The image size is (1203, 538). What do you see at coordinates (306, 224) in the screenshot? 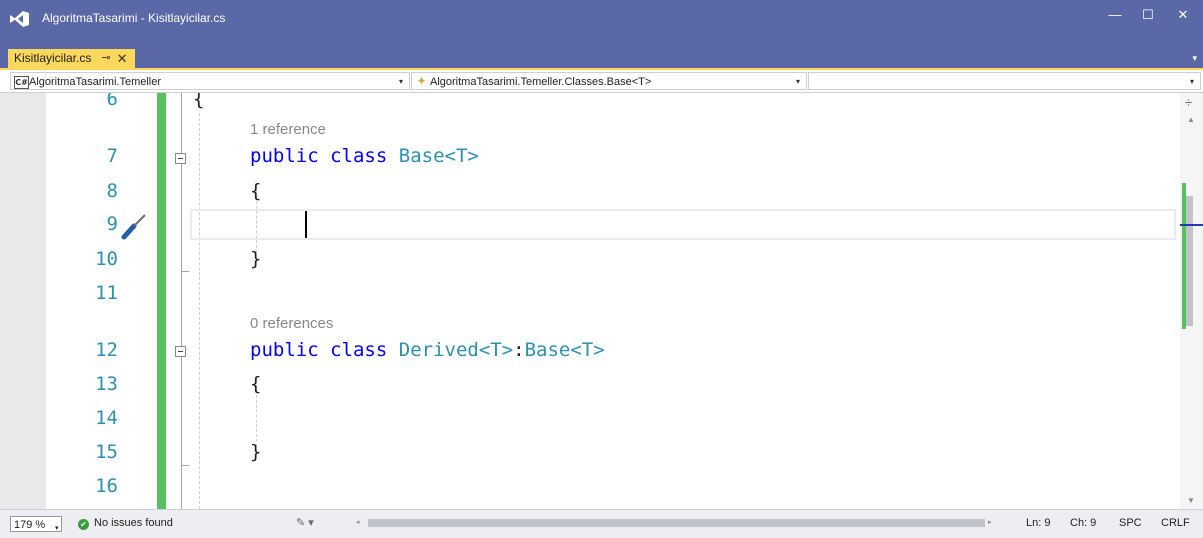
I see `text-caret` at bounding box center [306, 224].